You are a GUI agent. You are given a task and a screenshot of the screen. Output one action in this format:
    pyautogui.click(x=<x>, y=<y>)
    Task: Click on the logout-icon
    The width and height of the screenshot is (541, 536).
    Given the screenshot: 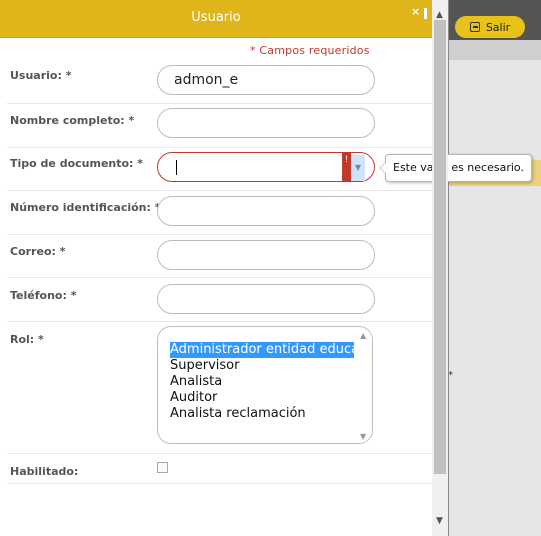 What is the action you would take?
    pyautogui.click(x=474, y=27)
    